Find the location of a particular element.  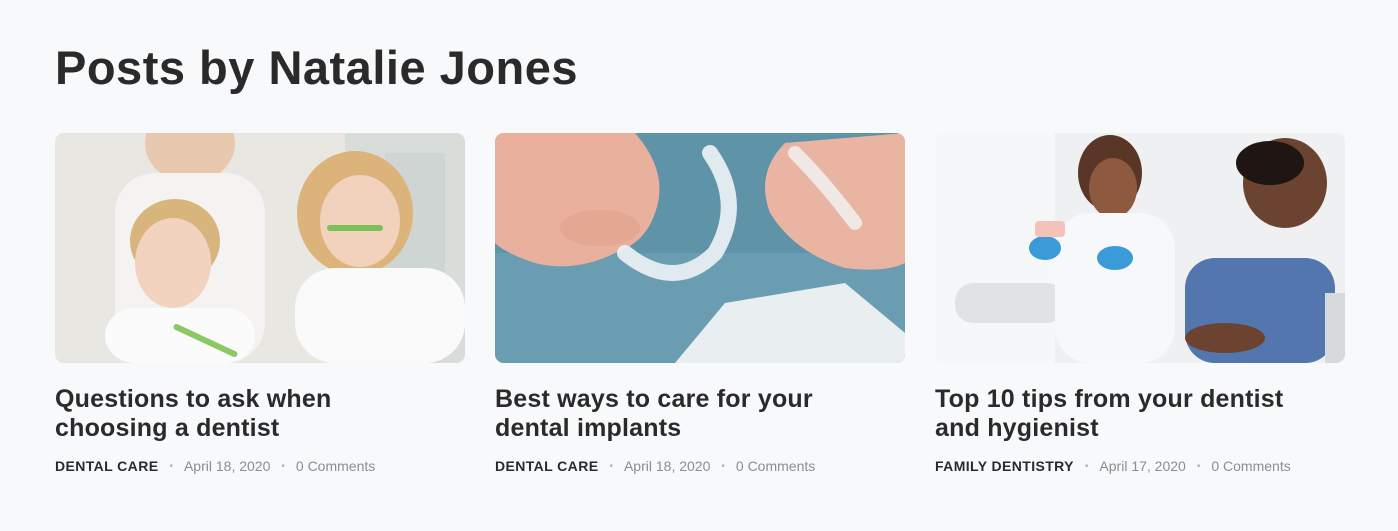

page-title: Posts by Natalie Jones is located at coordinates (316, 67).